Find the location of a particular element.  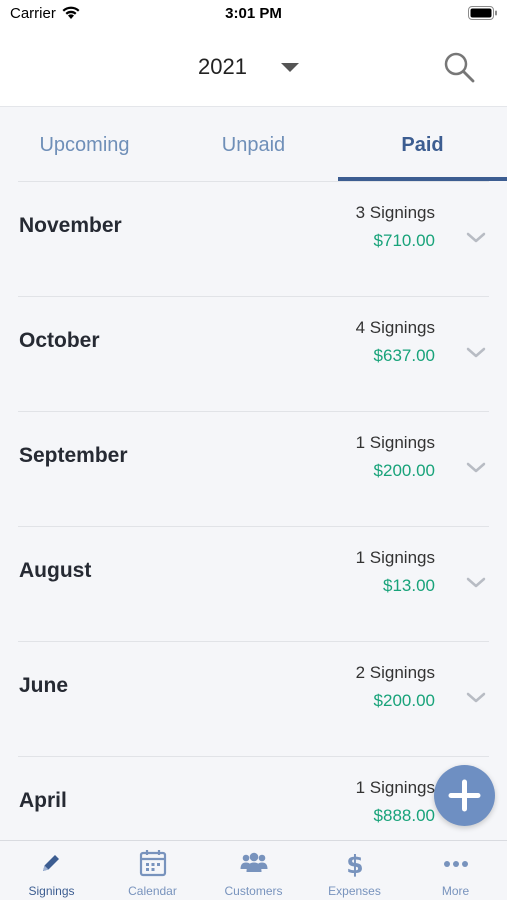

nav-customers: Customers is located at coordinates (253, 870).